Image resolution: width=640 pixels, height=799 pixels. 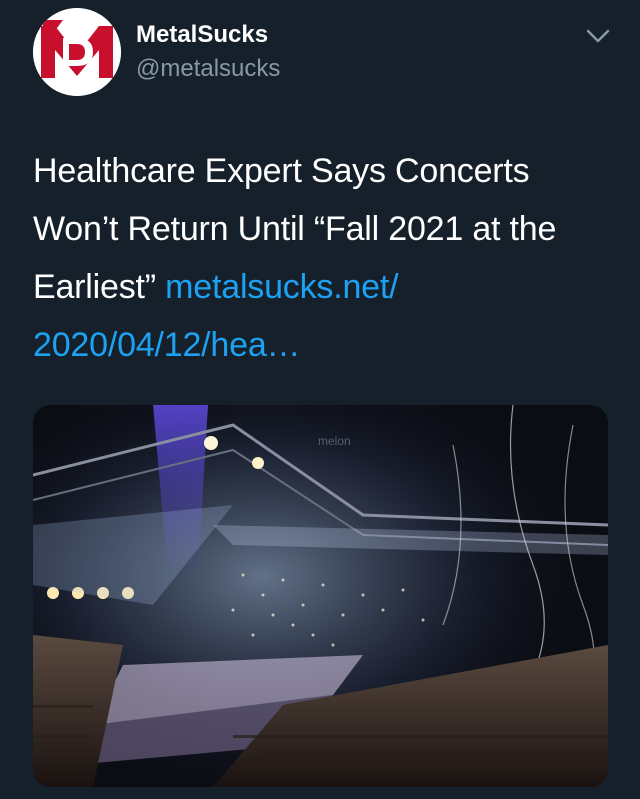 What do you see at coordinates (598, 36) in the screenshot?
I see `chevron-down-icon` at bounding box center [598, 36].